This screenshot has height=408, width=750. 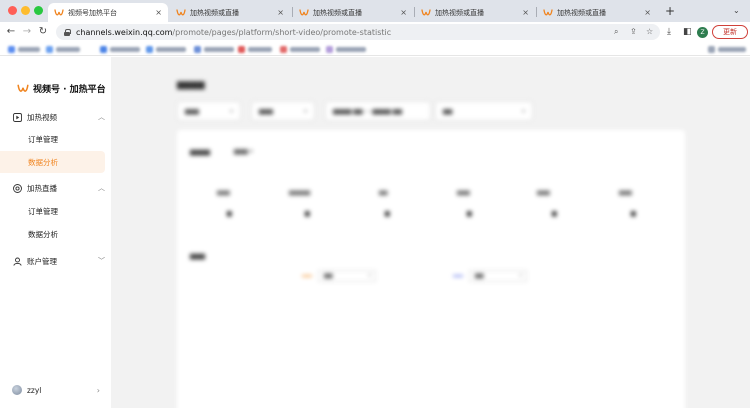 What do you see at coordinates (727, 49) in the screenshot?
I see `bookmark-folder` at bounding box center [727, 49].